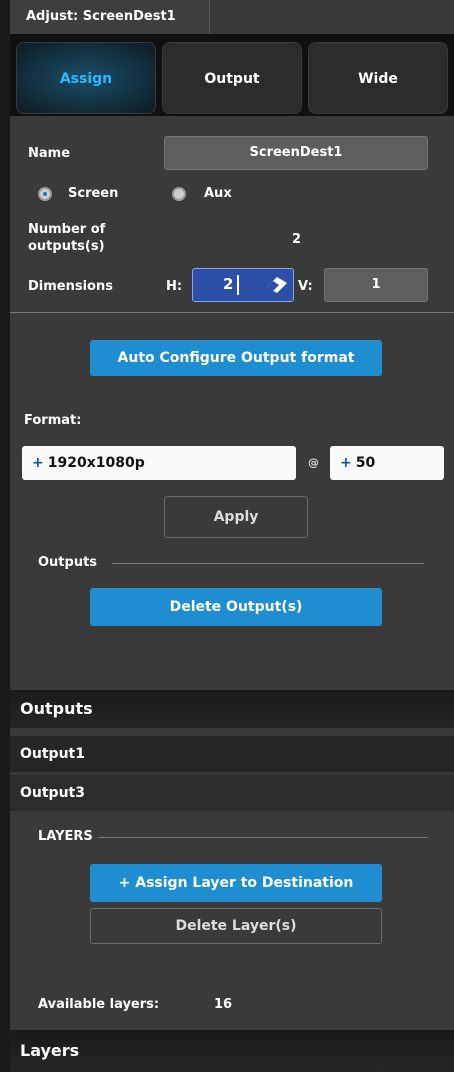  Describe the element at coordinates (179, 194) in the screenshot. I see `aux-radio` at that location.